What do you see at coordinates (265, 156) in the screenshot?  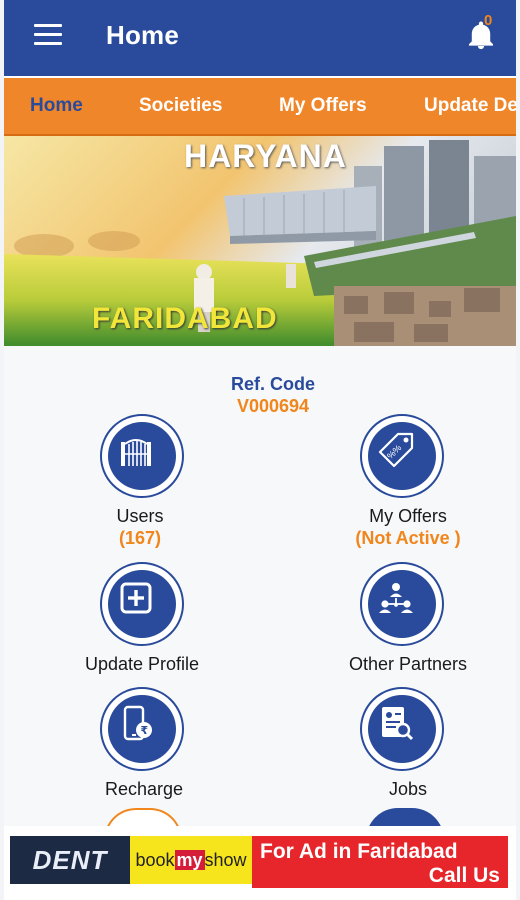 I see `banner-title: HARYANA` at bounding box center [265, 156].